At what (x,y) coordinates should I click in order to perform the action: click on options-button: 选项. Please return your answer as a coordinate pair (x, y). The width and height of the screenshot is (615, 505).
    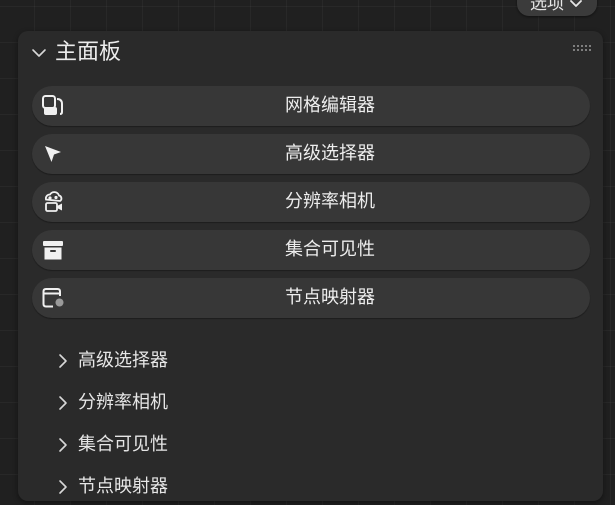
    Looking at the image, I should click on (557, 8).